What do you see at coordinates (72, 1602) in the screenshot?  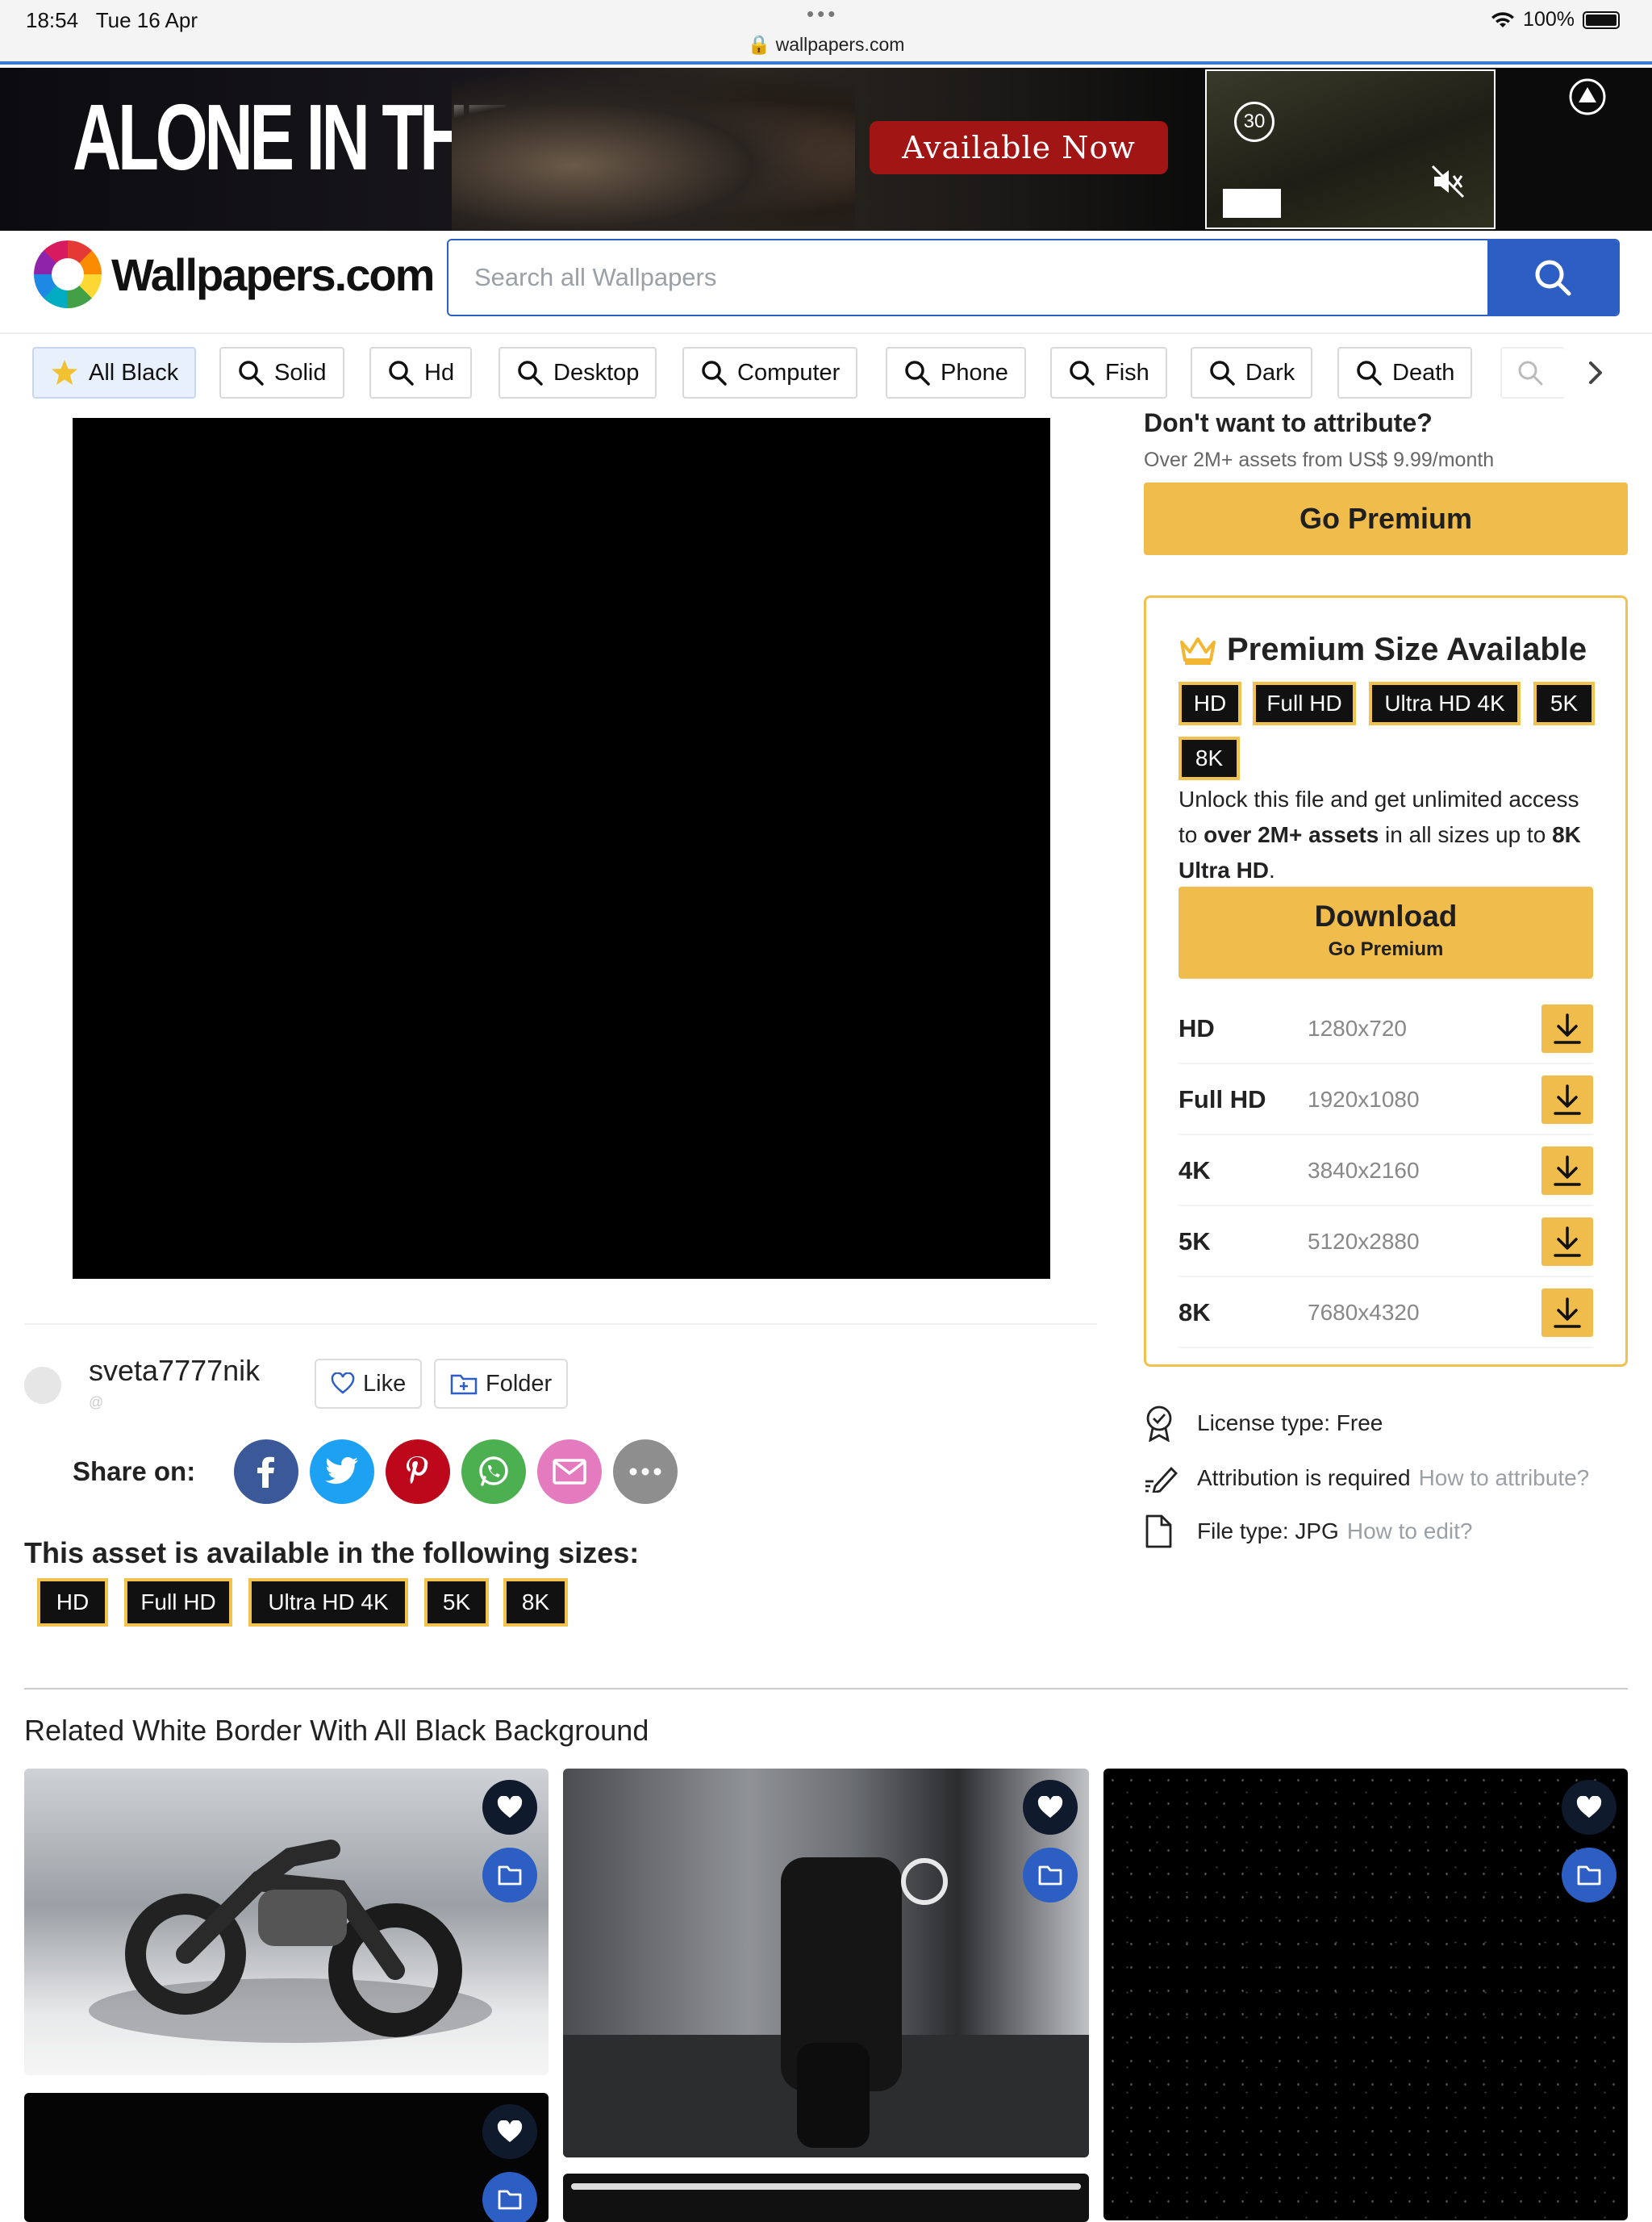 I see `size-tag: HD` at bounding box center [72, 1602].